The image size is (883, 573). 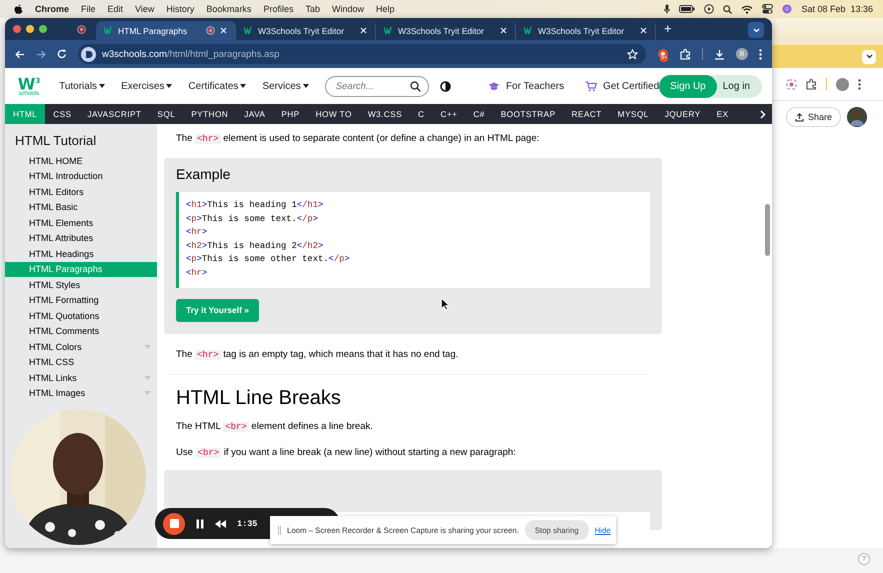 I want to click on sidebar-item: HTML Colors, so click(x=81, y=346).